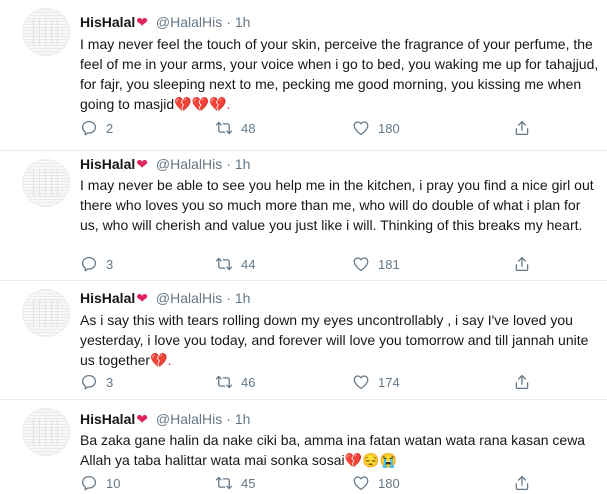  I want to click on retweet-count: 45, so click(248, 483).